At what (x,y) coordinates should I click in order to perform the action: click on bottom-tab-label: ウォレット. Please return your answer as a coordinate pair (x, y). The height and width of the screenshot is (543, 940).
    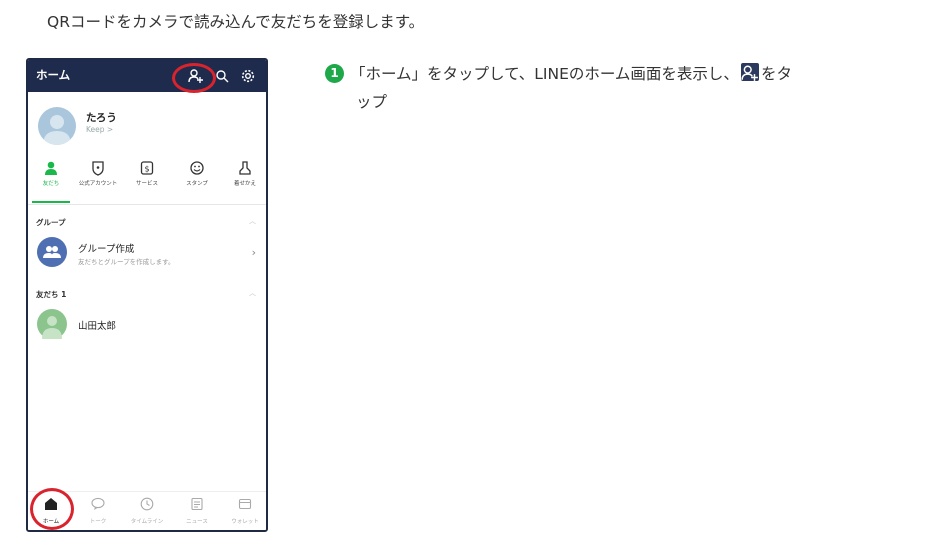
    Looking at the image, I should click on (245, 522).